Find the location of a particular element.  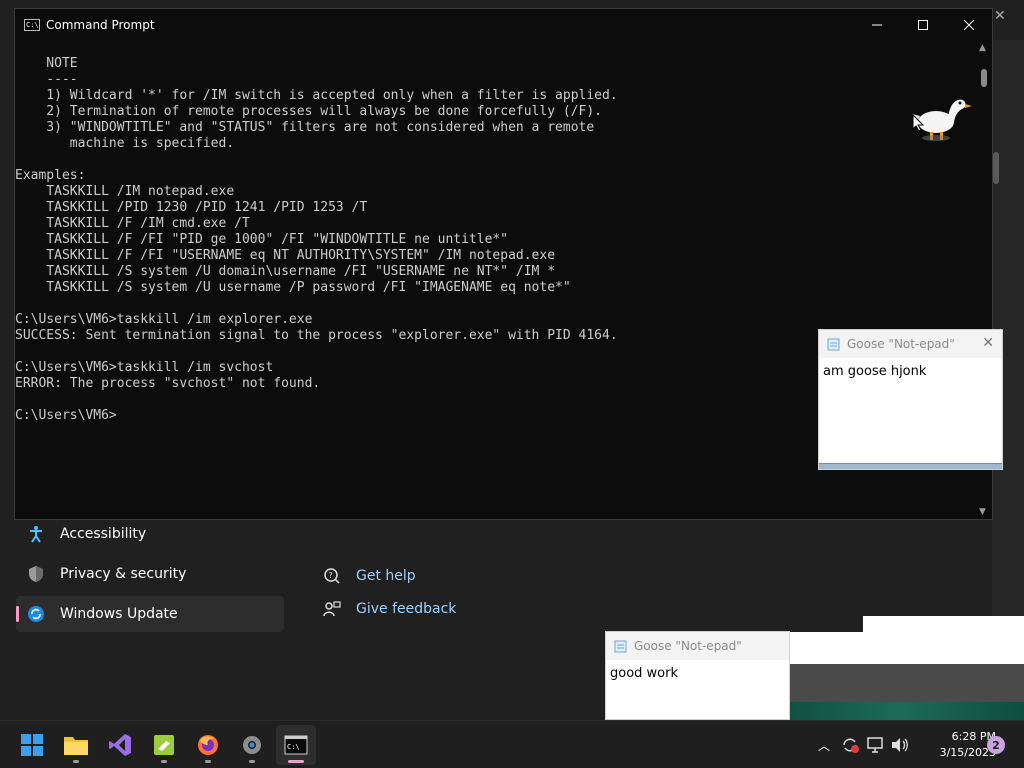

console-line: C:\Users\VM6>taskkill /im explorer.exe is located at coordinates (164, 319).